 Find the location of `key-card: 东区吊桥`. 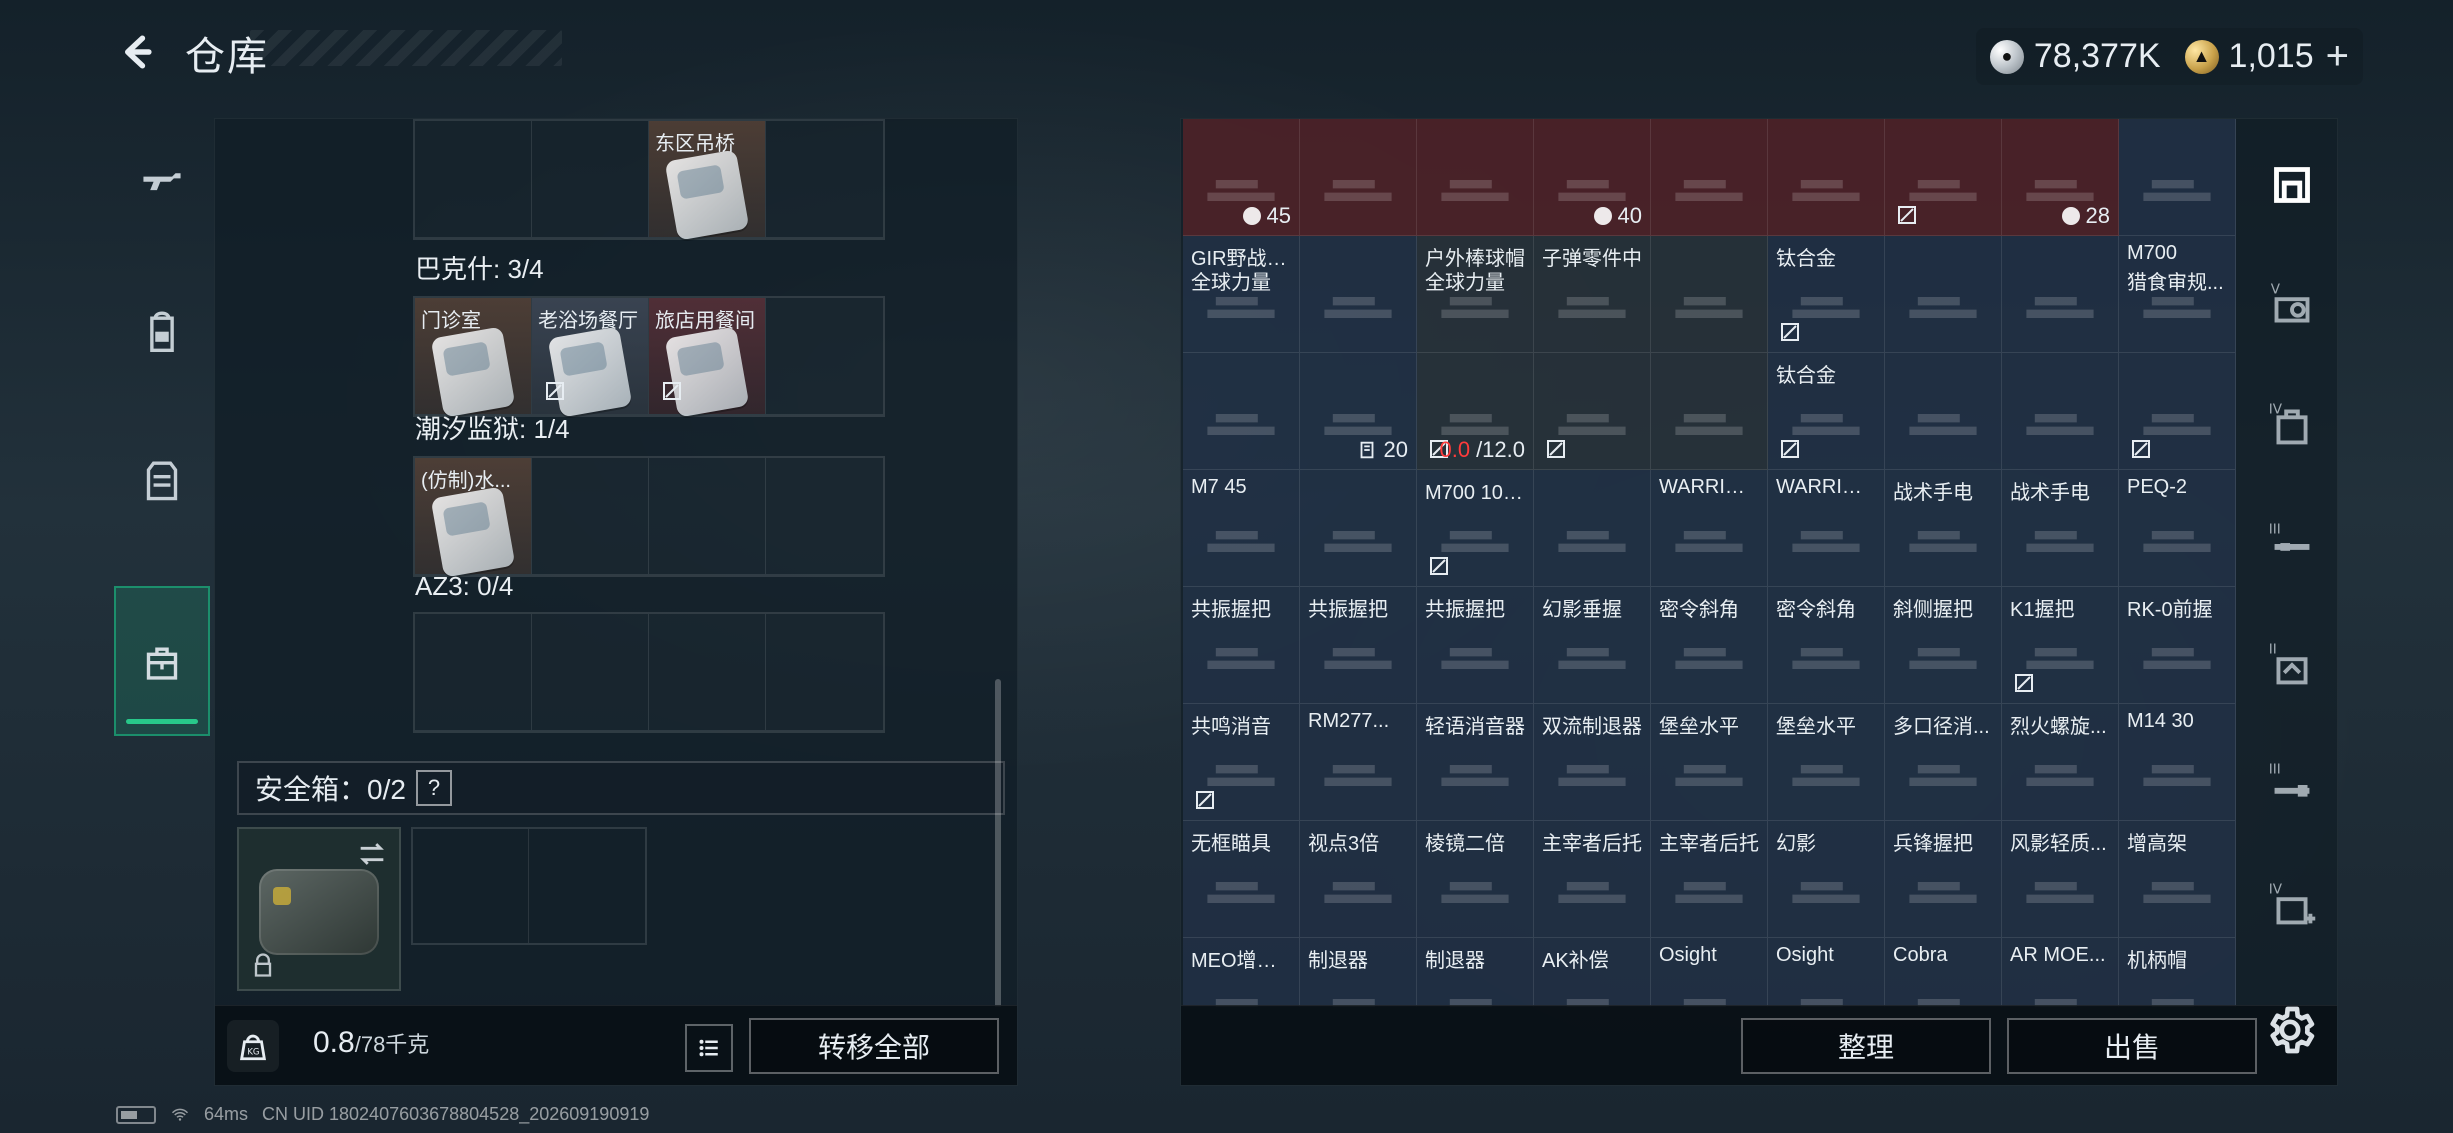

key-card: 东区吊桥 is located at coordinates (707, 181).